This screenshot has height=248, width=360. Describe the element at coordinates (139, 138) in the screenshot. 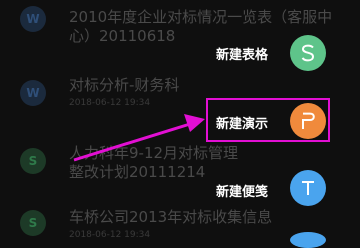

I see `annotation-arrow` at that location.